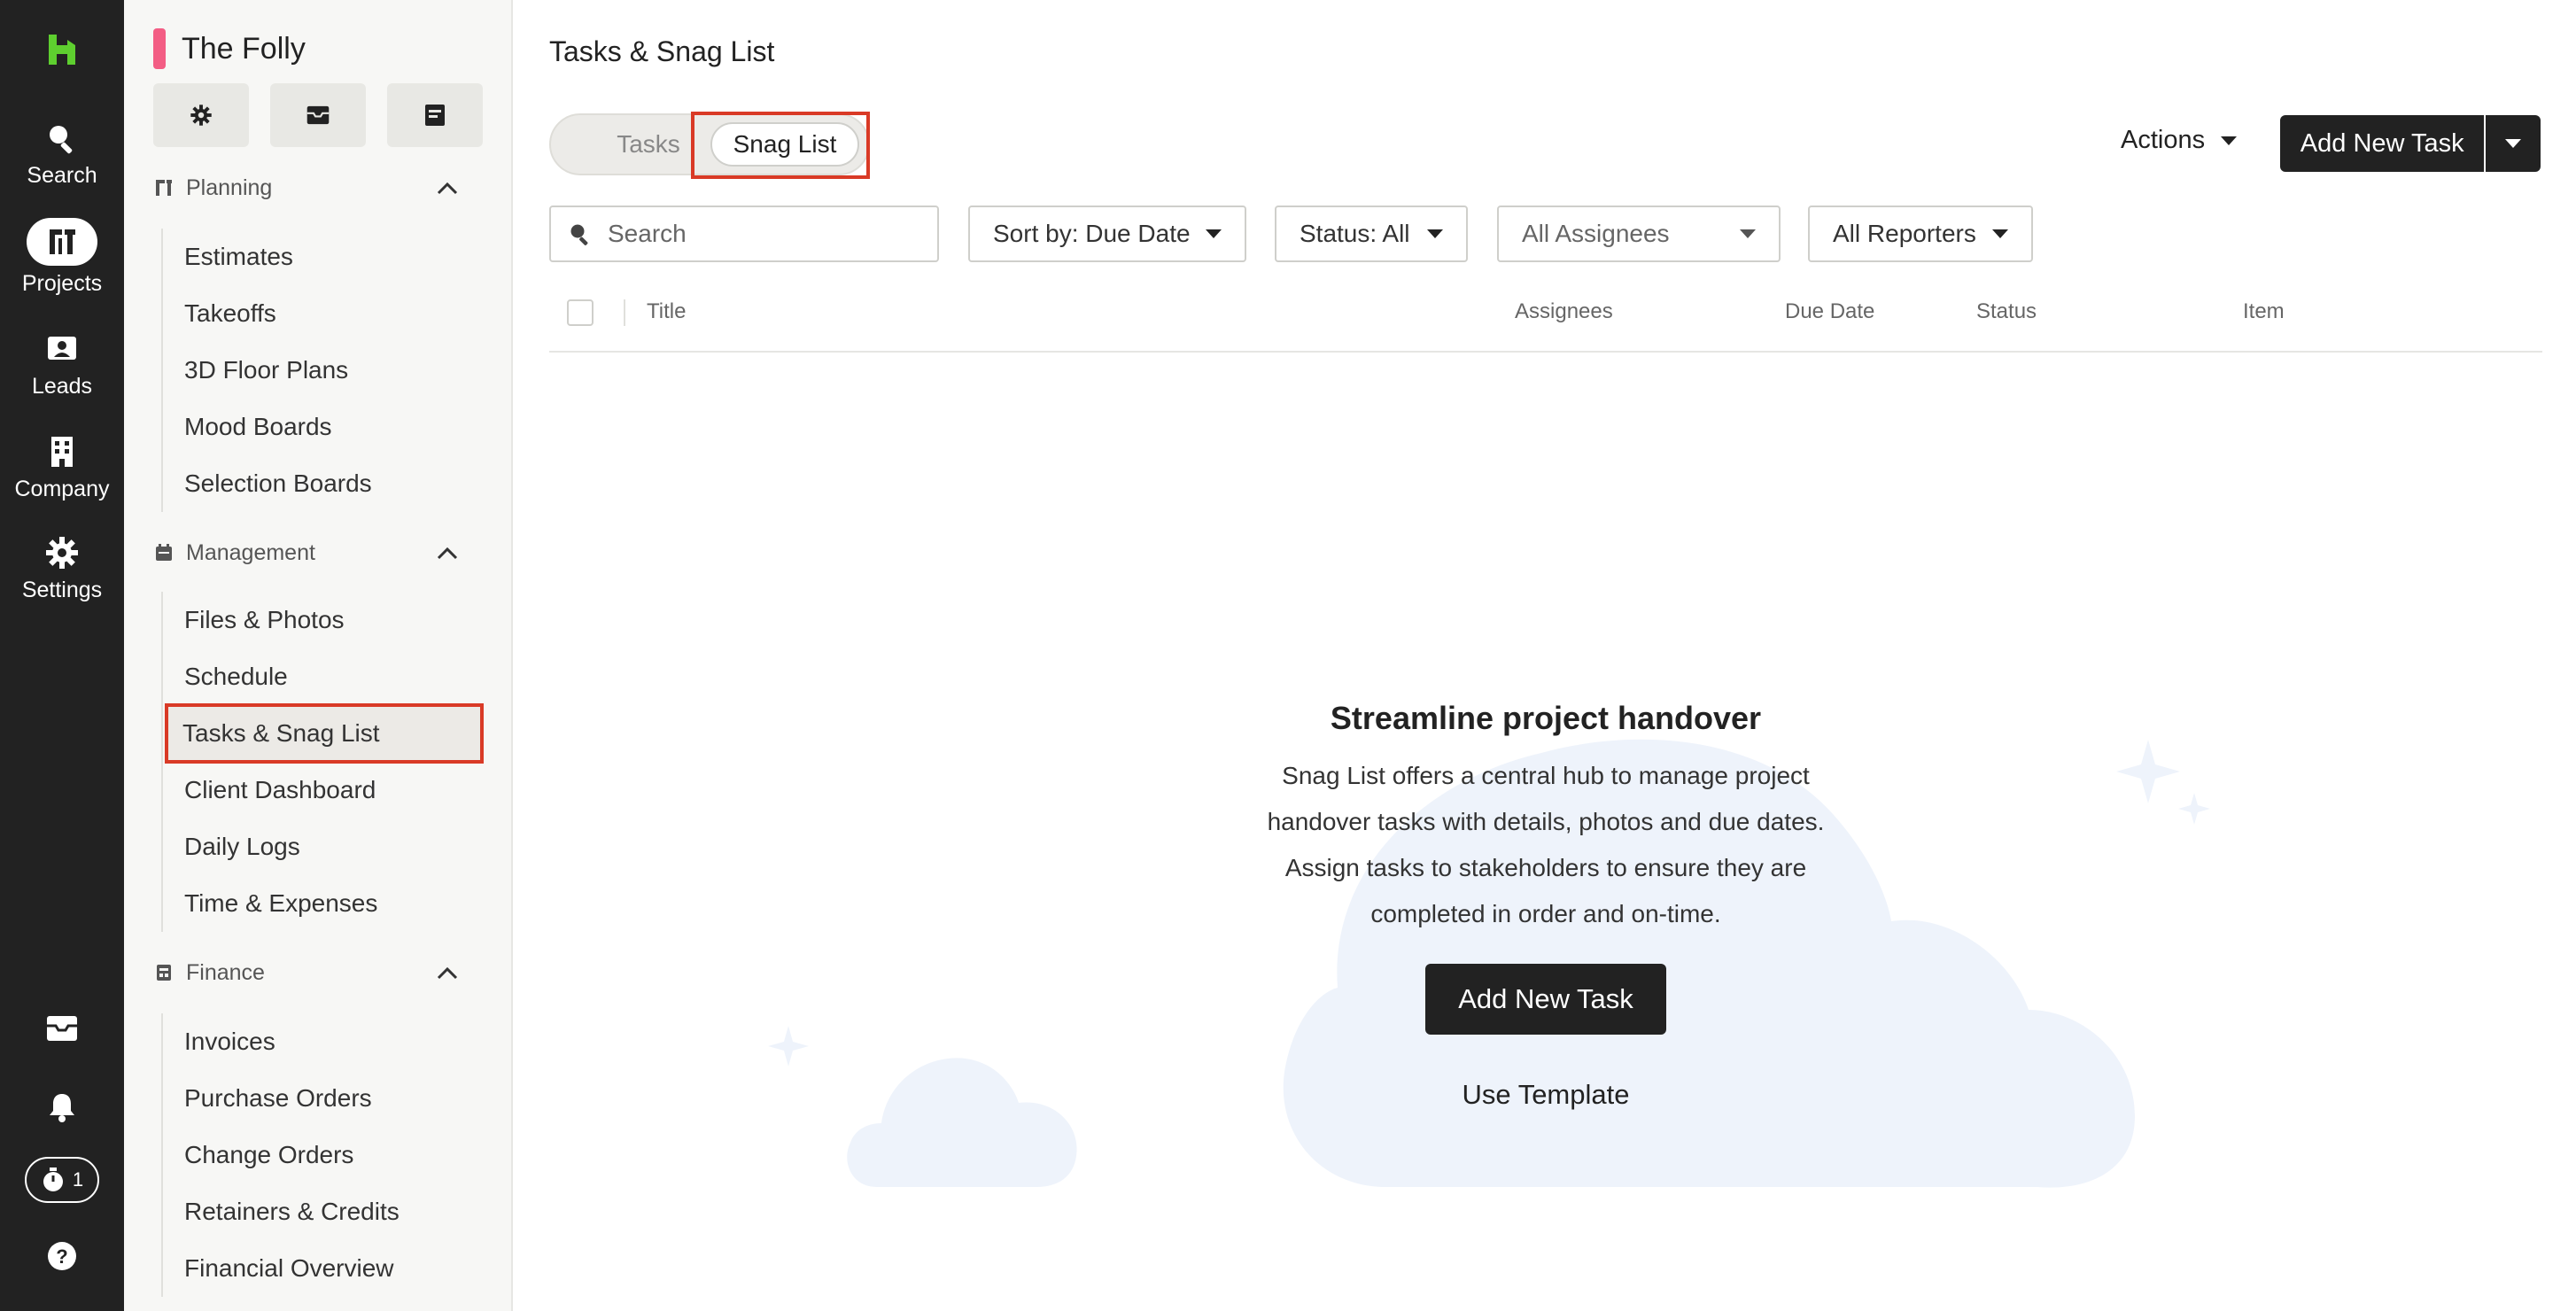 Image resolution: width=2576 pixels, height=1311 pixels. What do you see at coordinates (666, 311) in the screenshot?
I see `col-title: Title` at bounding box center [666, 311].